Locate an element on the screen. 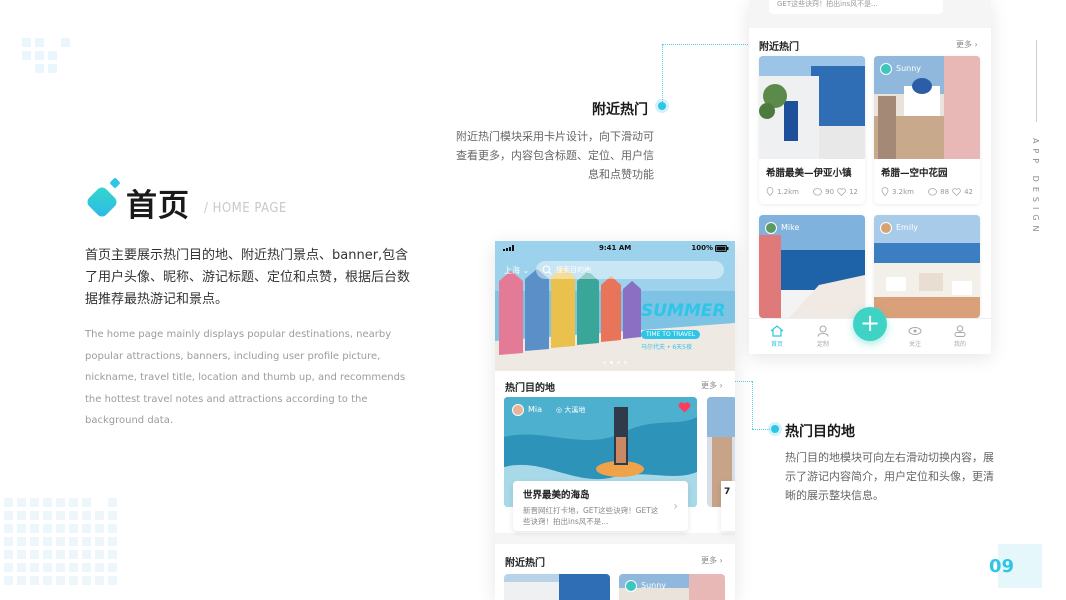 The width and height of the screenshot is (1066, 600). nearby-card: Sunny 希腊—空中花园 3.2km 88 42 is located at coordinates (927, 130).